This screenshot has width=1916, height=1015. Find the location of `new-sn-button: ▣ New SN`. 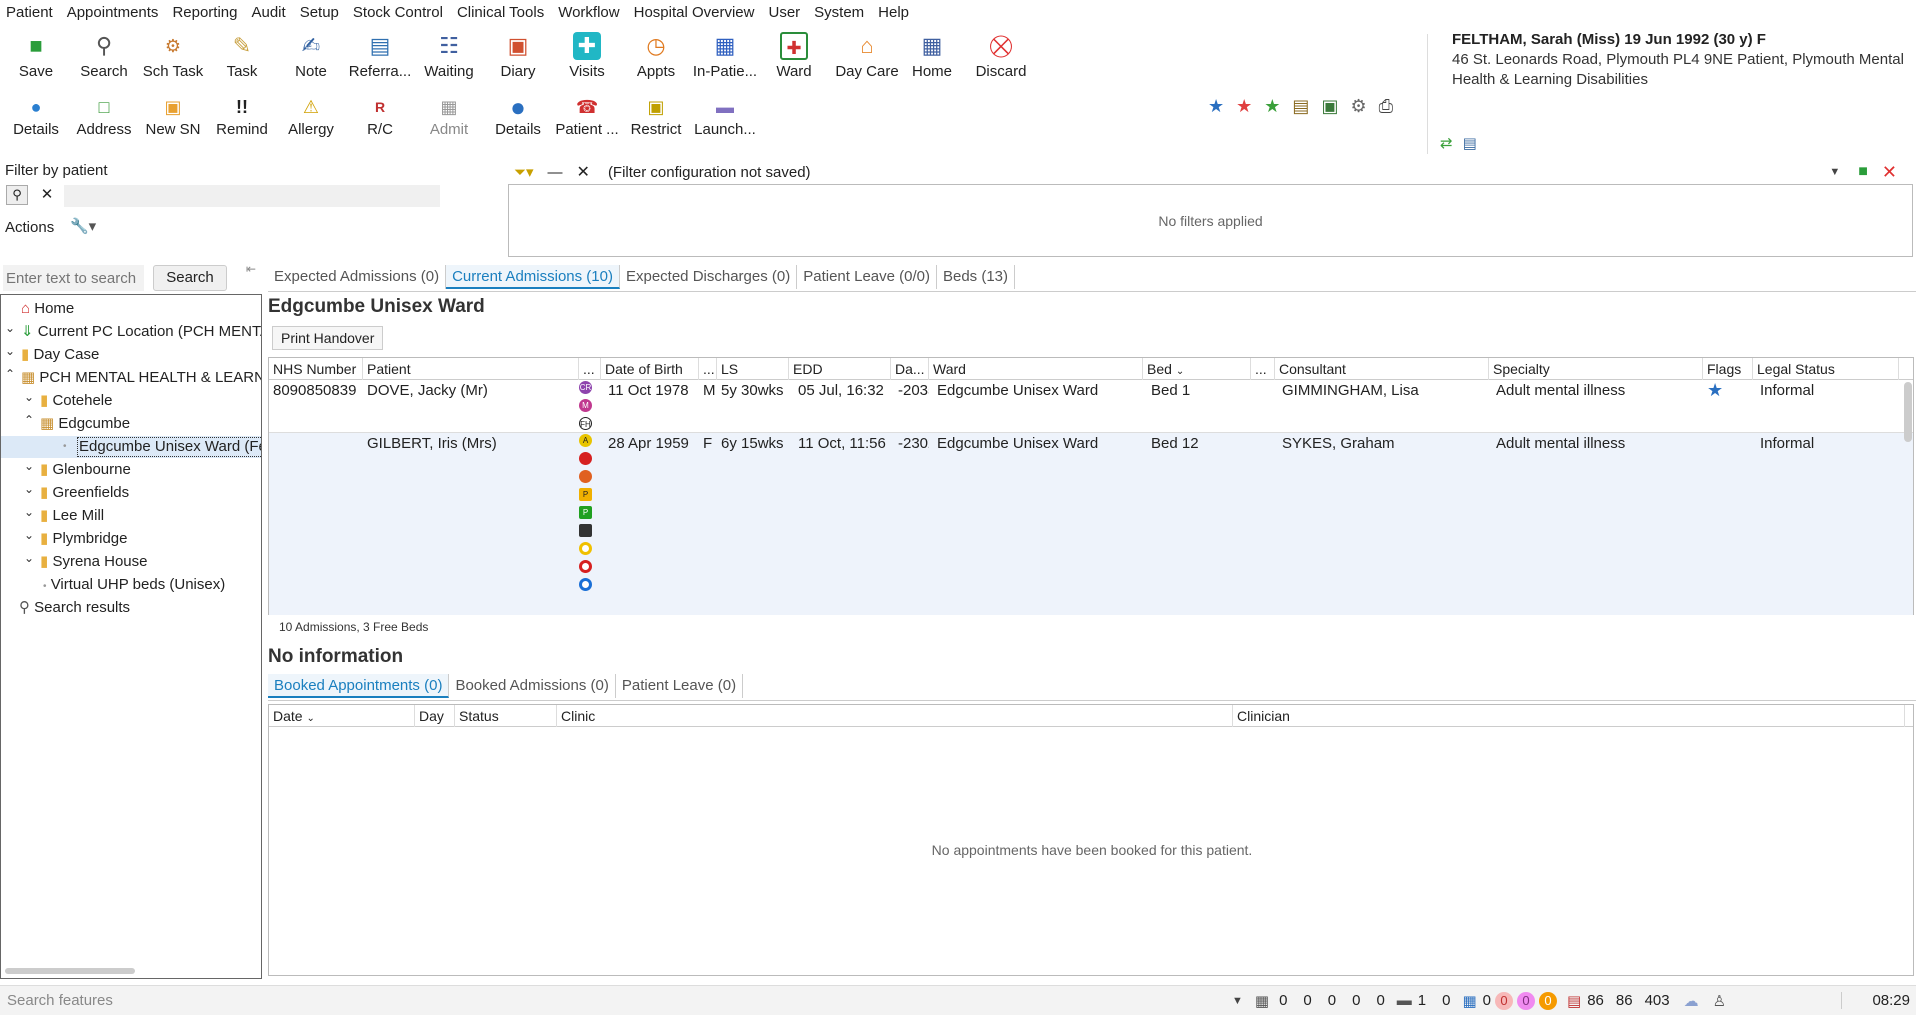

new-sn-button: ▣ New SN is located at coordinates (173, 117).